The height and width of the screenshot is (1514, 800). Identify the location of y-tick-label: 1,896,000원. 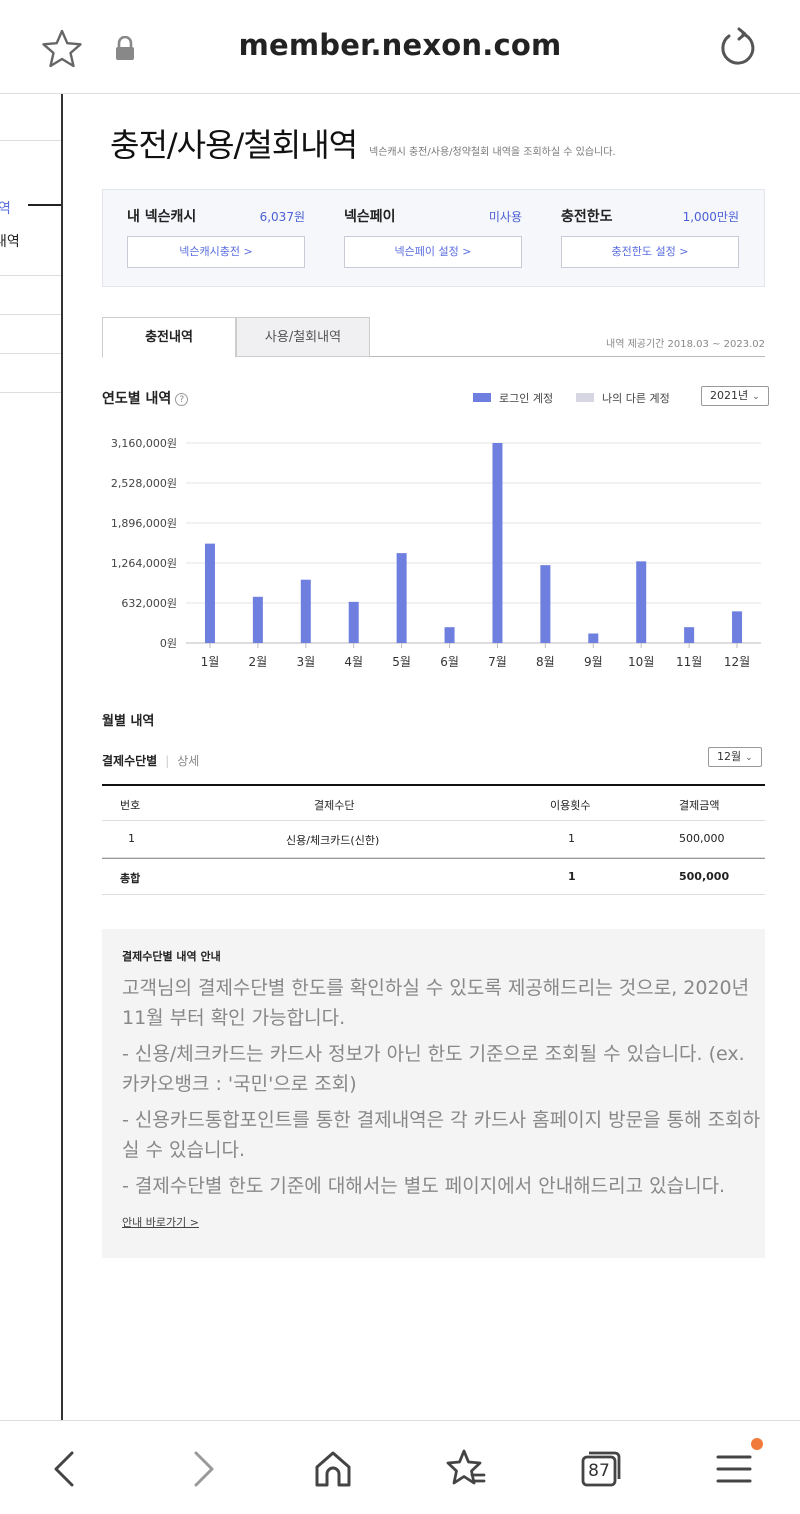
(144, 523).